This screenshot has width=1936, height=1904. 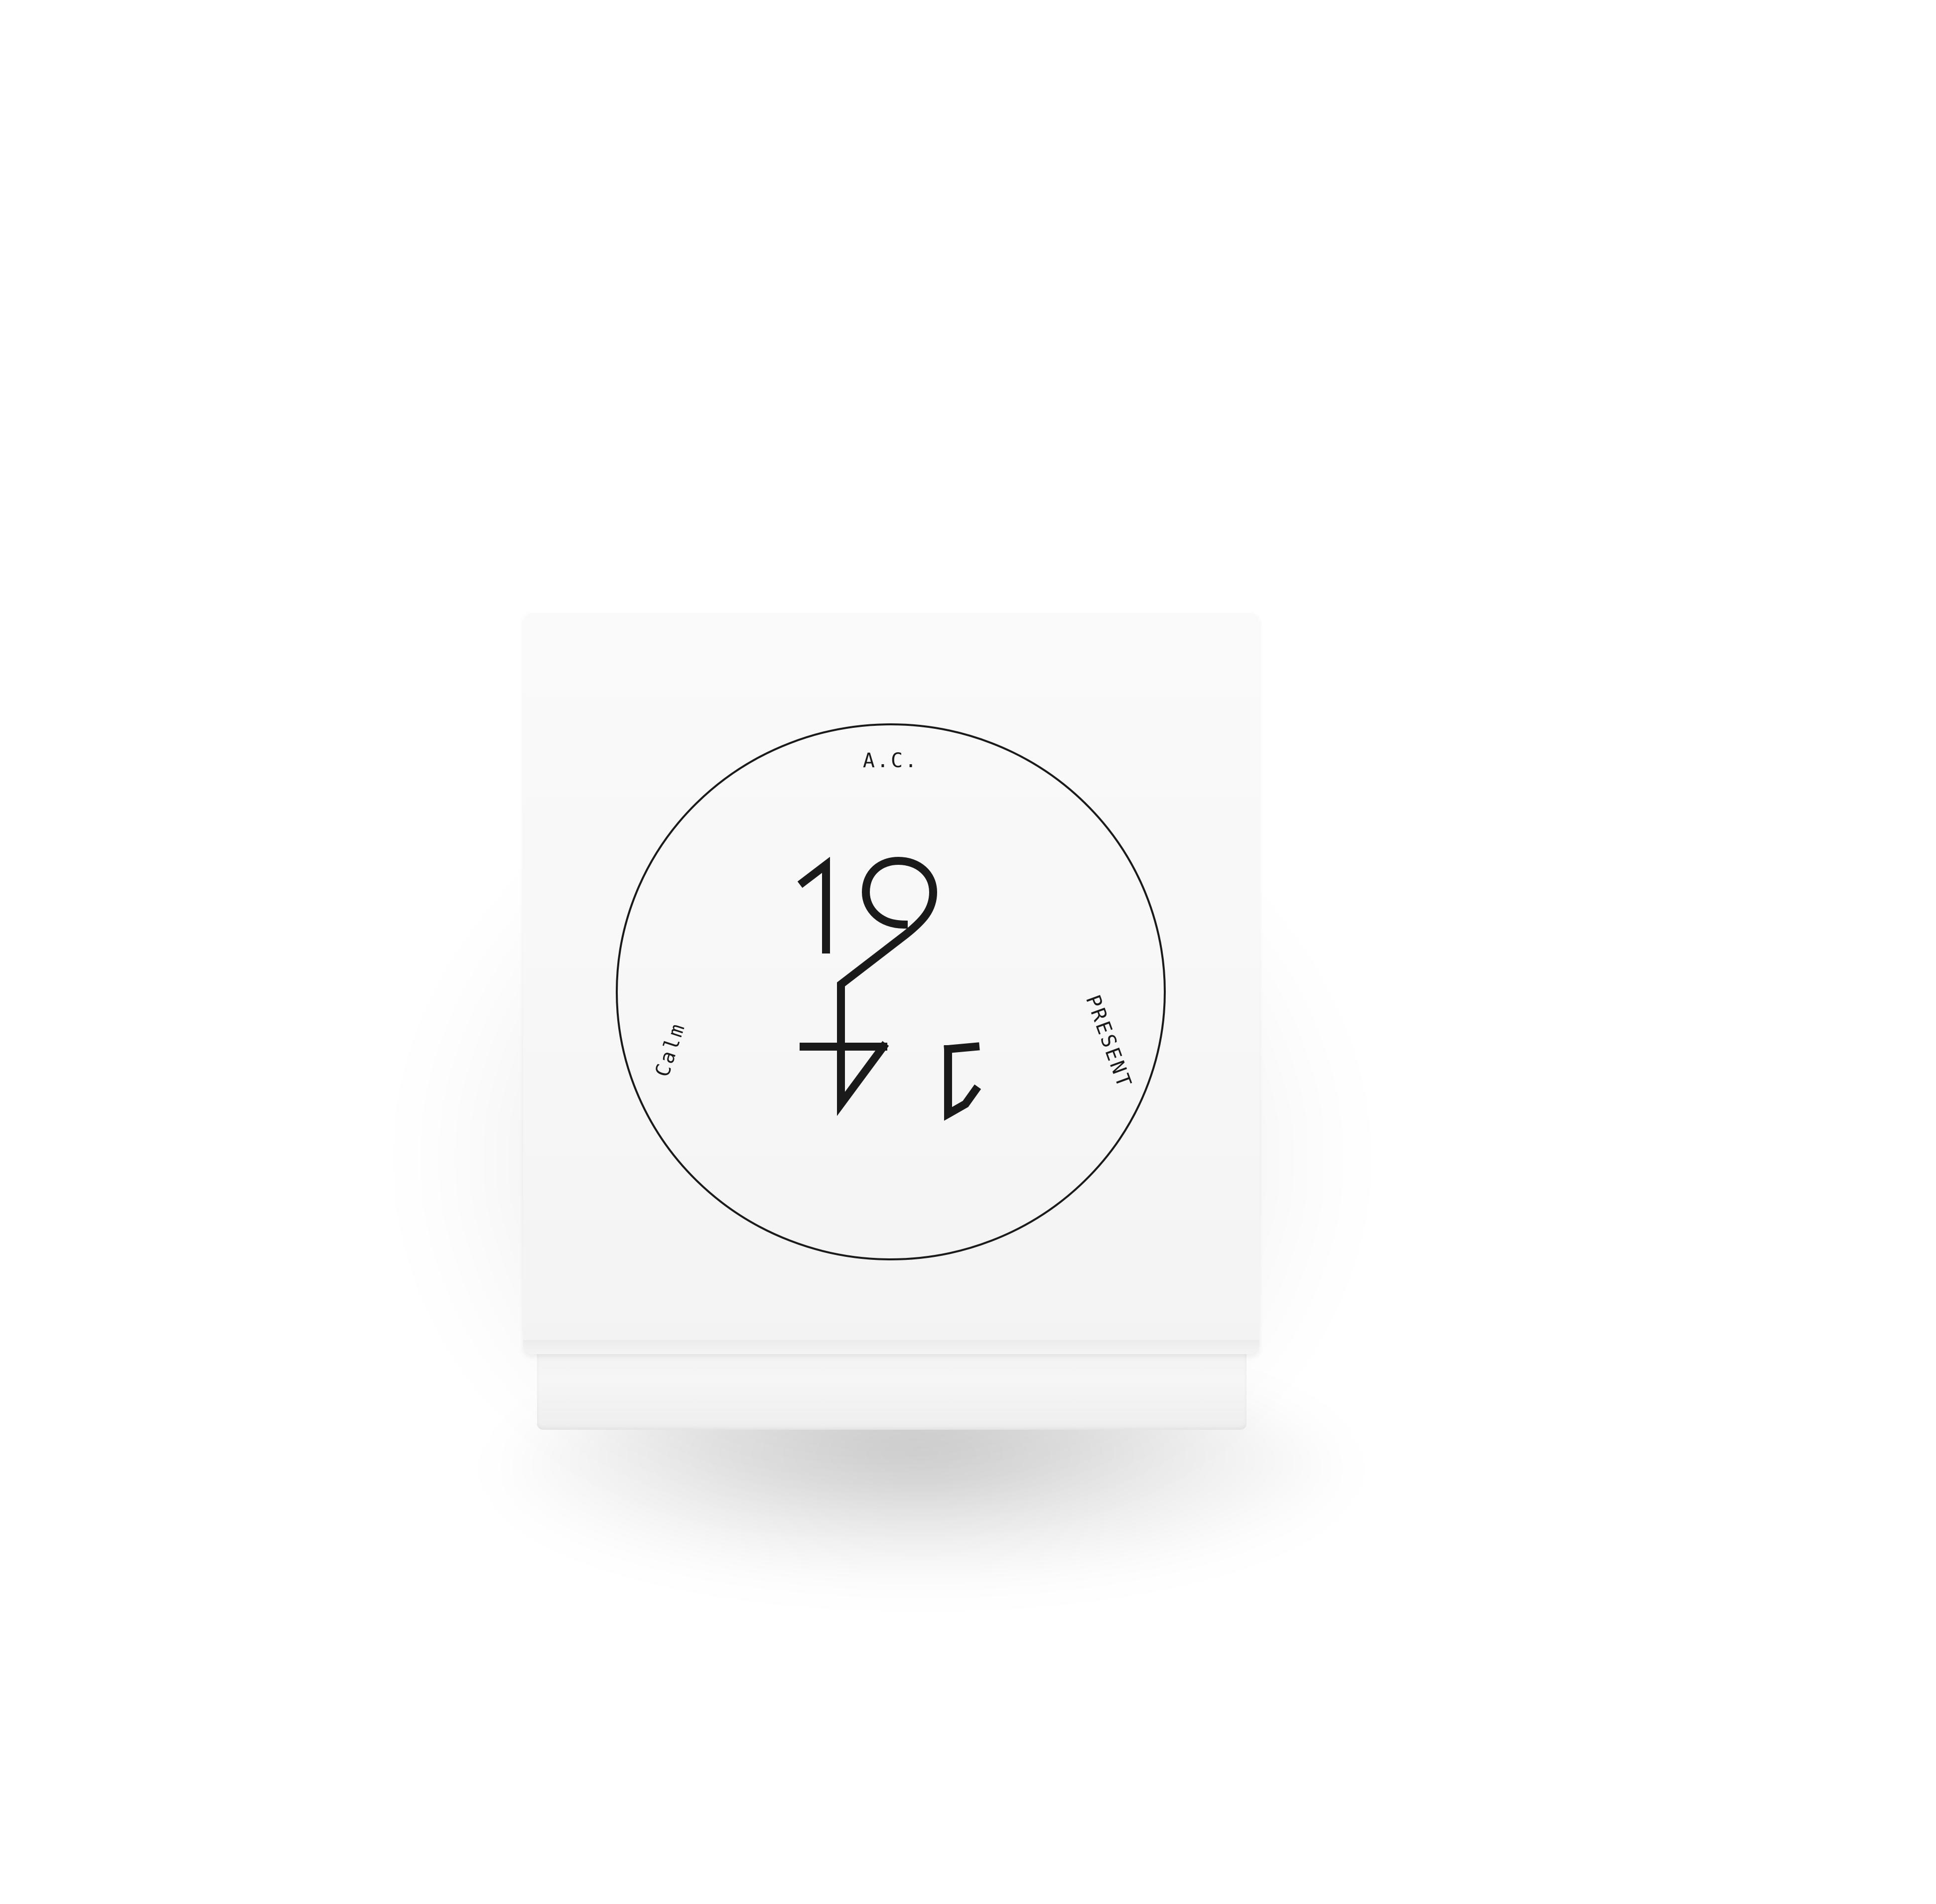 I want to click on circular-label: A.C. Calm PRESENT, so click(x=891, y=991).